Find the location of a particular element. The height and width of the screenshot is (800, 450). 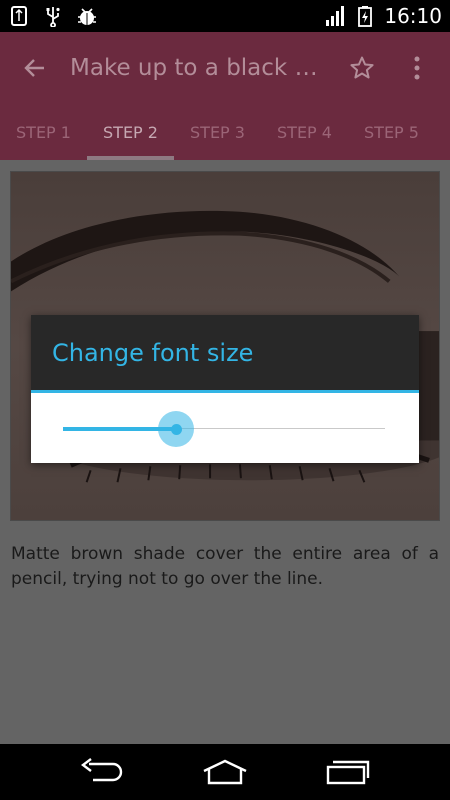

tab-step-3: STEP 3 is located at coordinates (217, 132).